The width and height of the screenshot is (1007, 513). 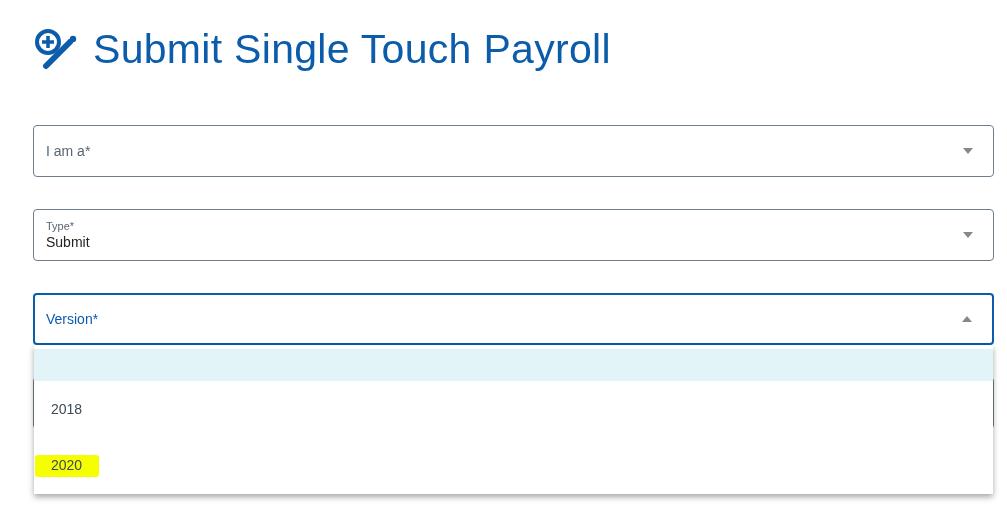 What do you see at coordinates (68, 151) in the screenshot?
I see `field-label: I am a*` at bounding box center [68, 151].